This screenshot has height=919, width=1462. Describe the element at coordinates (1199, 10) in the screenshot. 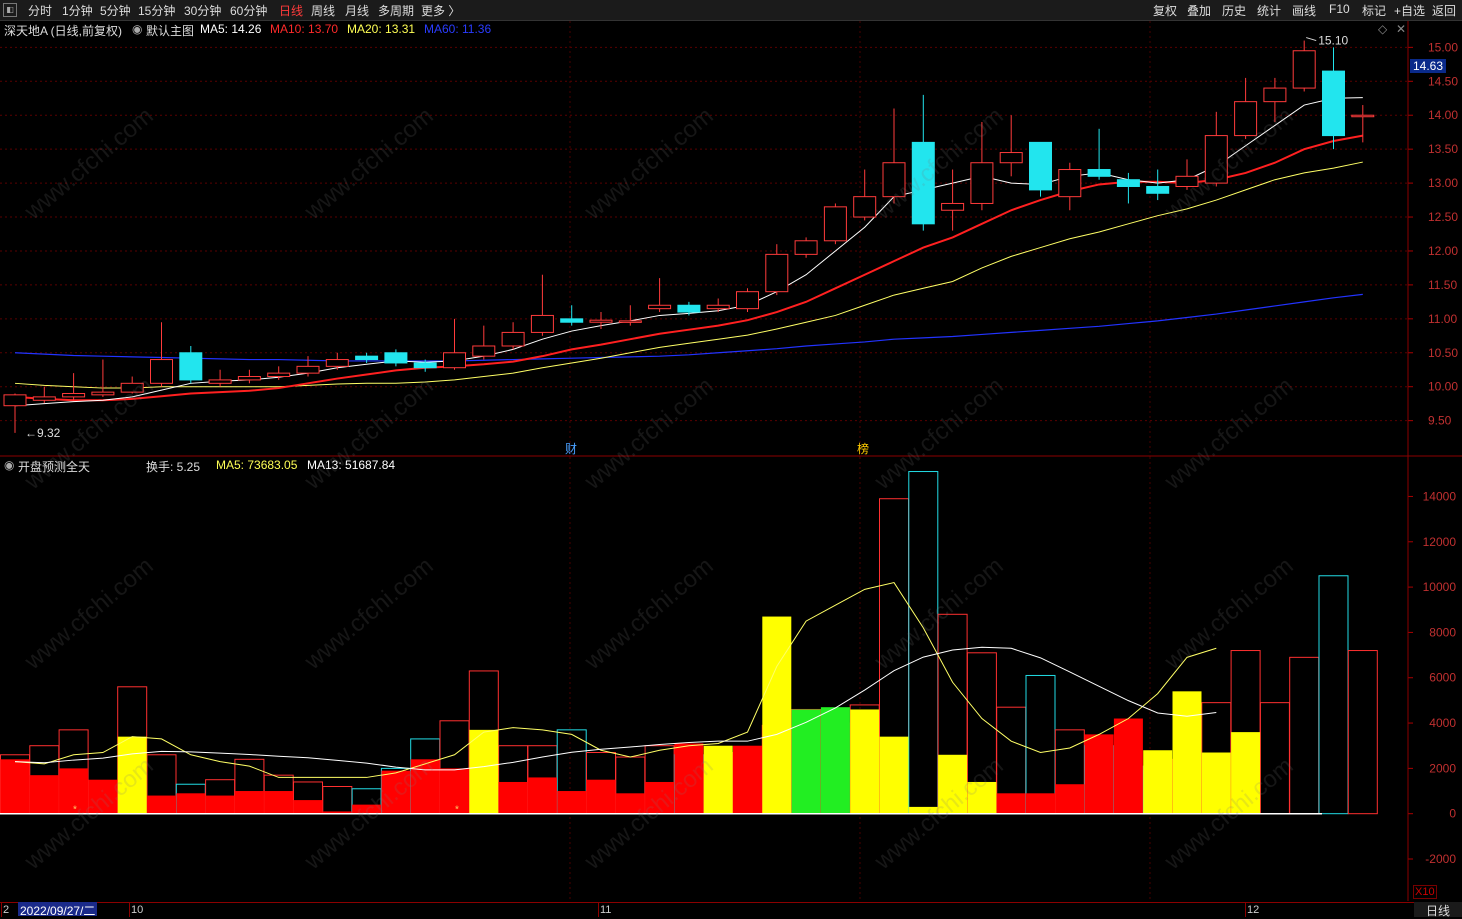

I see `tool-button-1: 叠加` at that location.